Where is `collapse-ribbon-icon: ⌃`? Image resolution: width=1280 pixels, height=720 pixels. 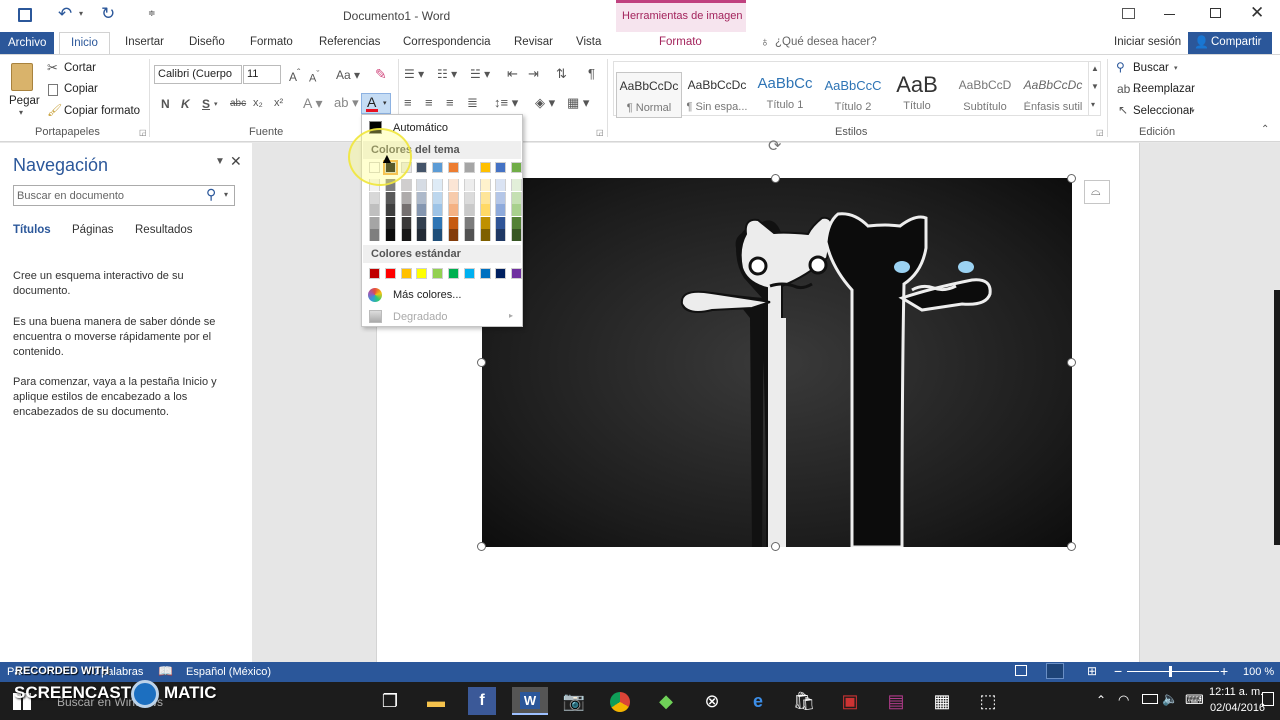 collapse-ribbon-icon: ⌃ is located at coordinates (1265, 129).